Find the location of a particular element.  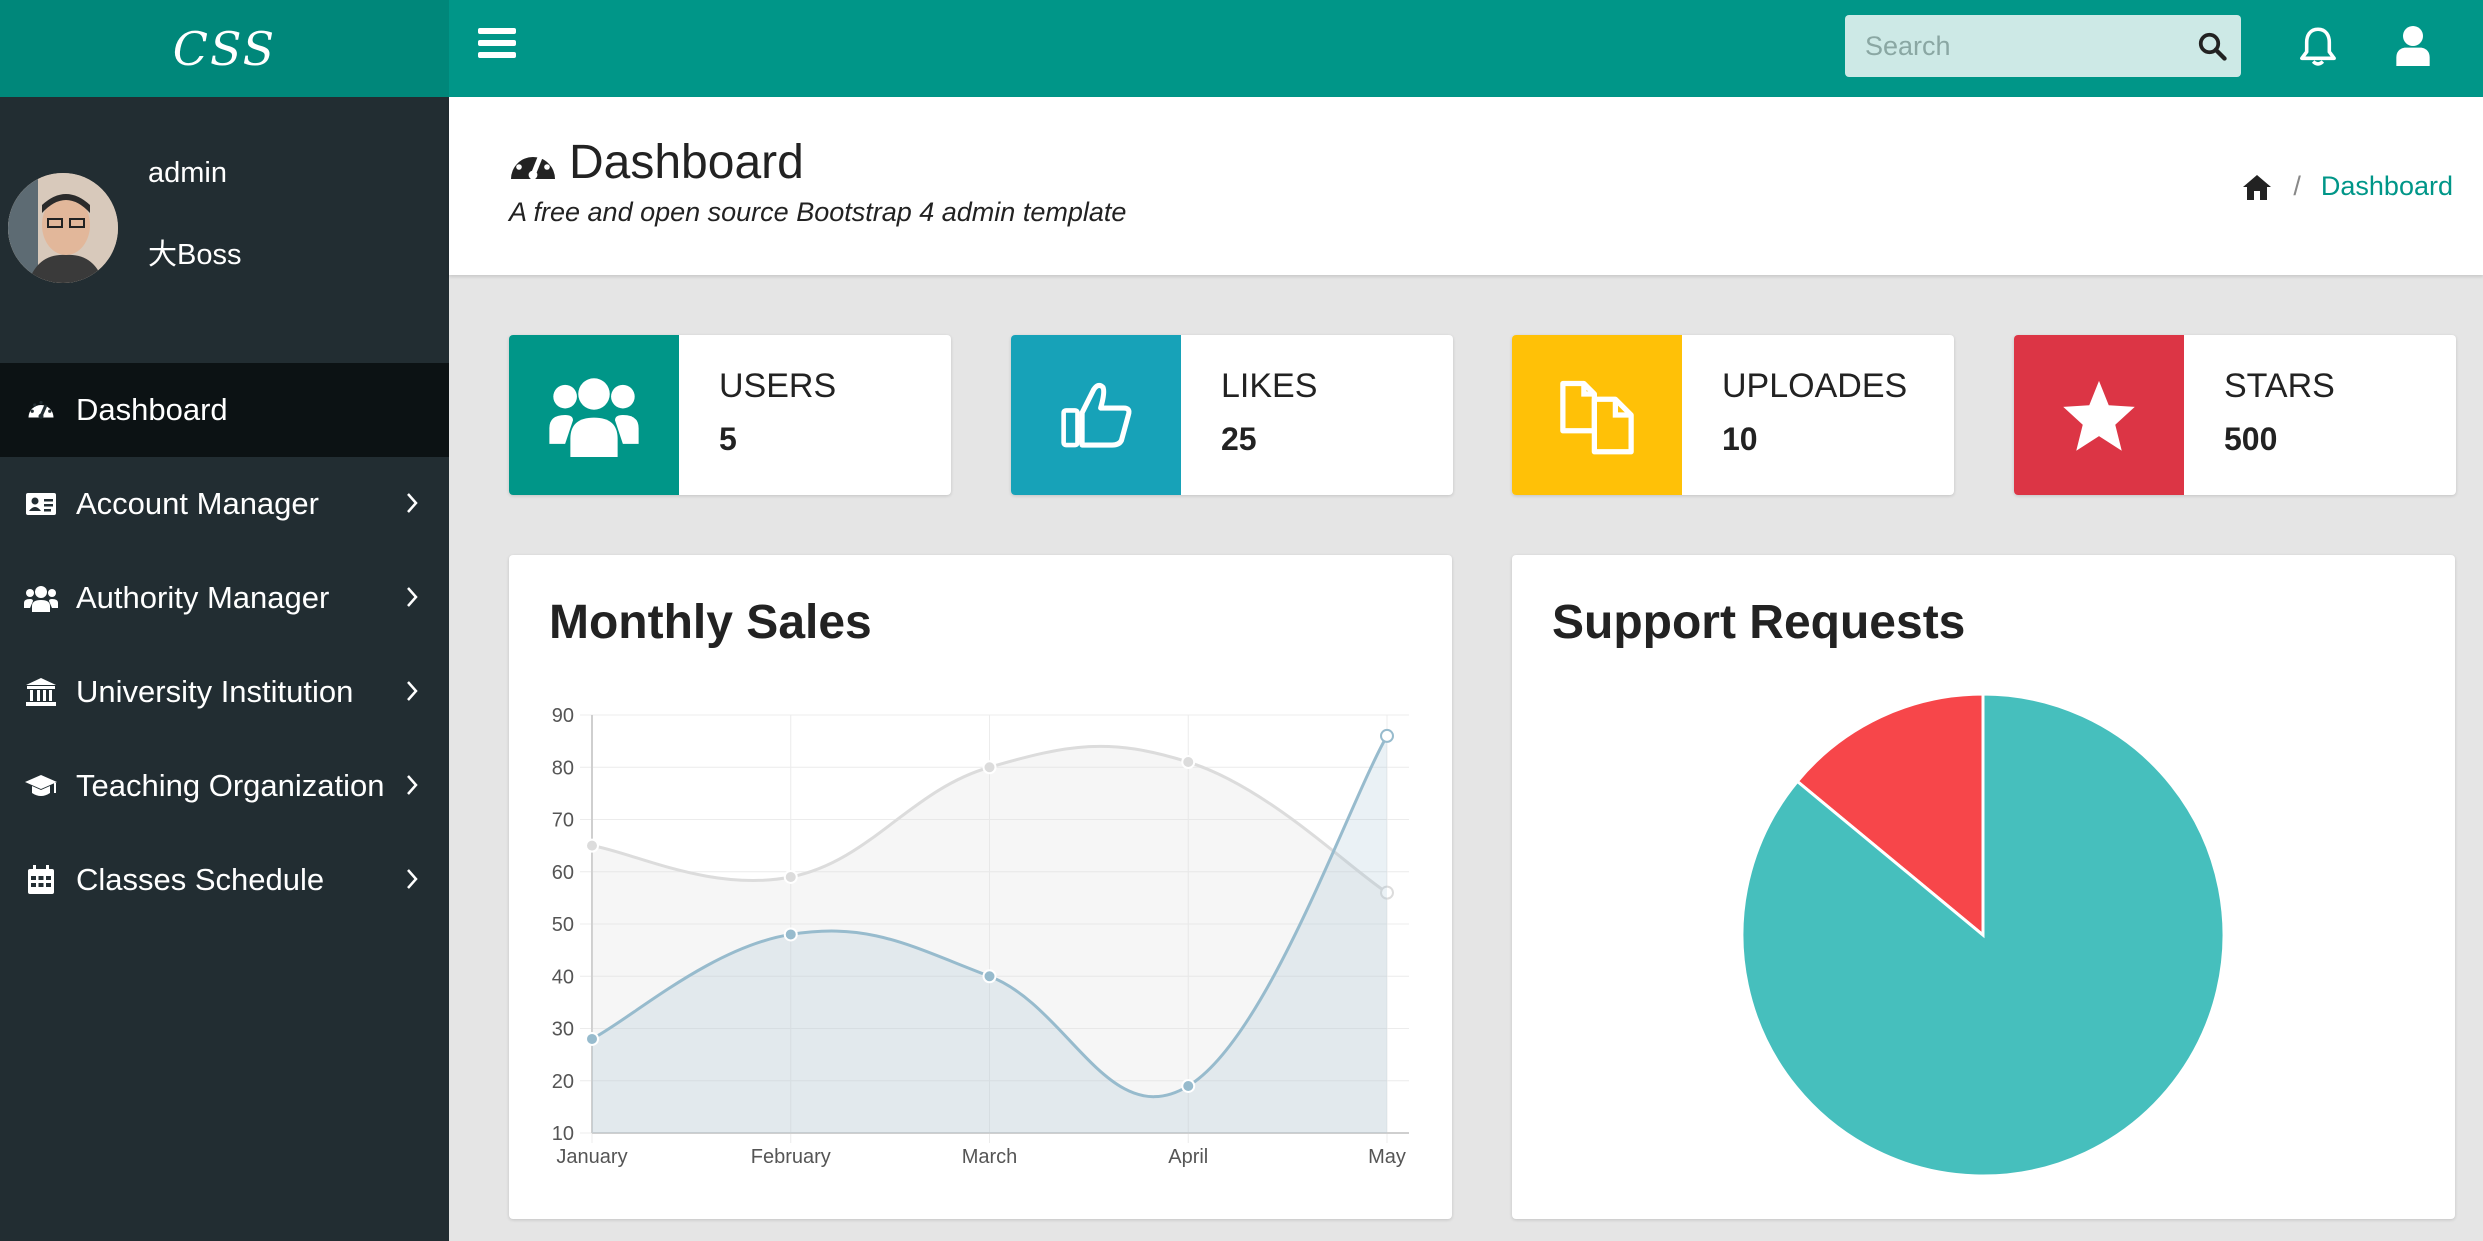

y-tick-label: 20 is located at coordinates (563, 1082).